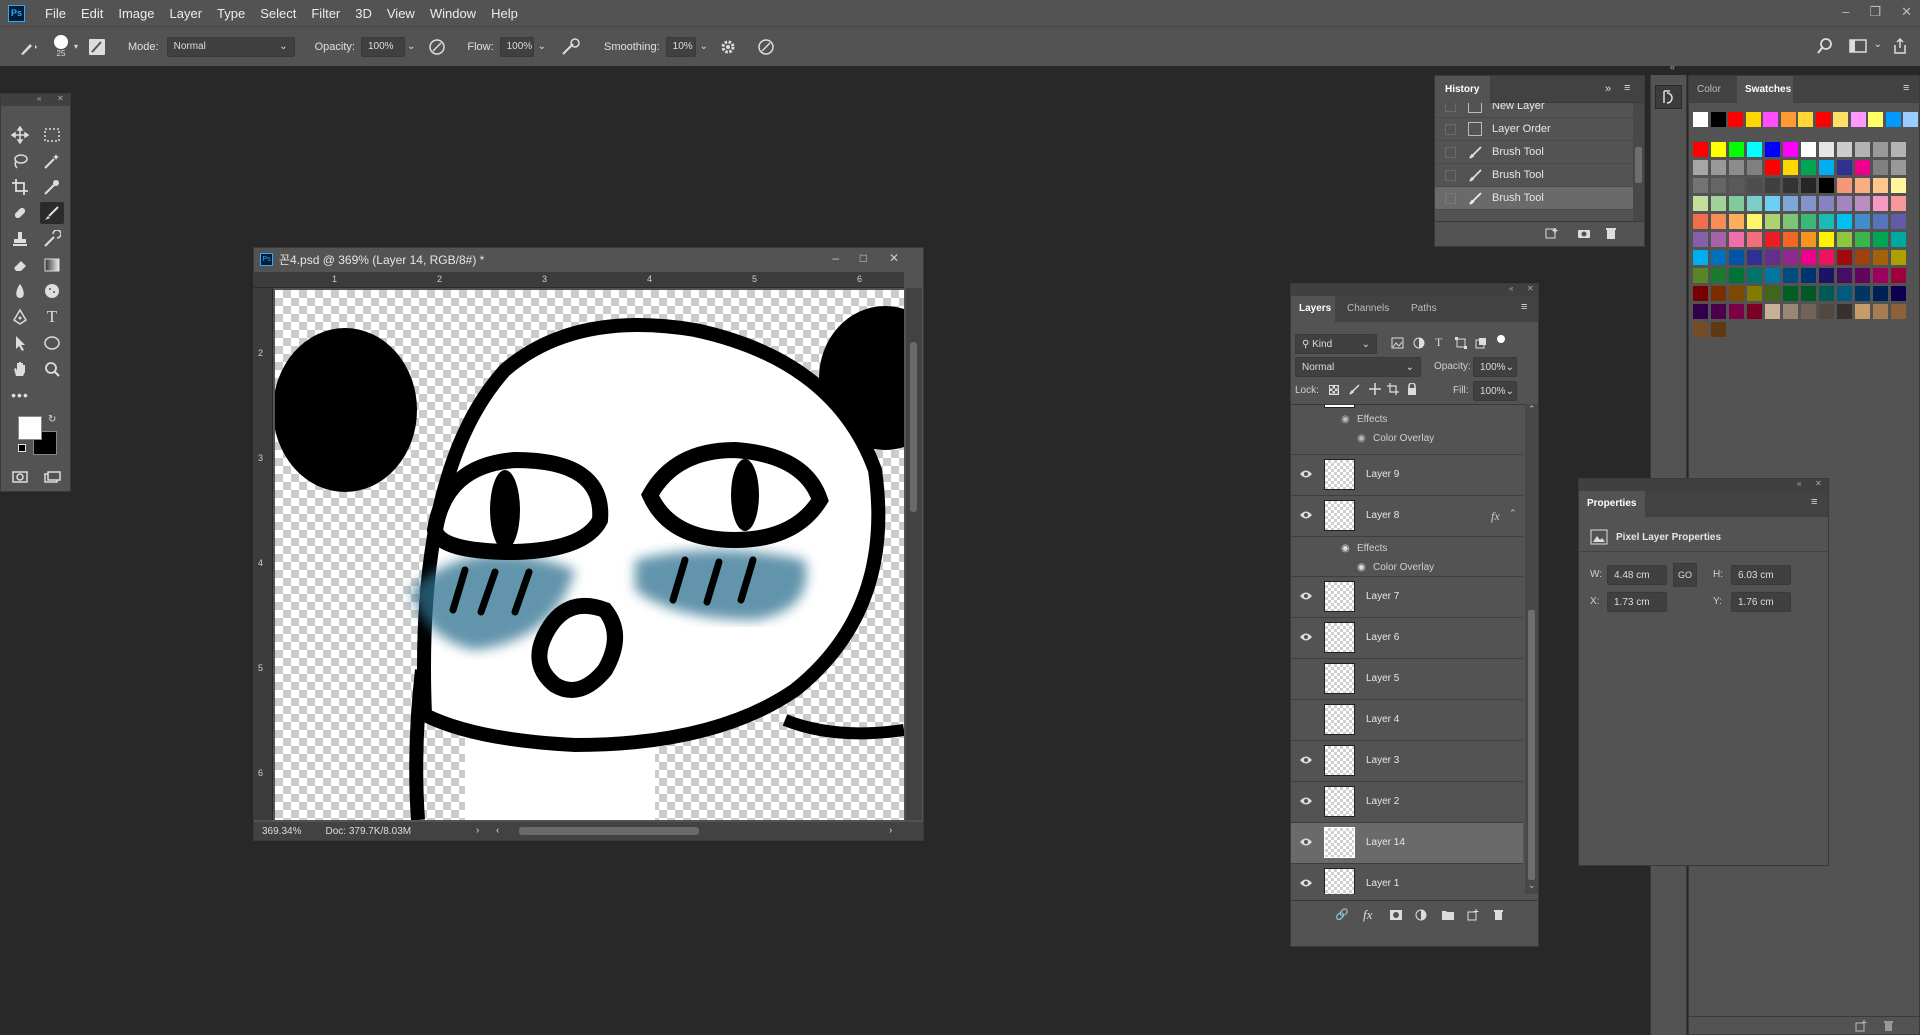  I want to click on lock-transparency-icon, so click(1334, 390).